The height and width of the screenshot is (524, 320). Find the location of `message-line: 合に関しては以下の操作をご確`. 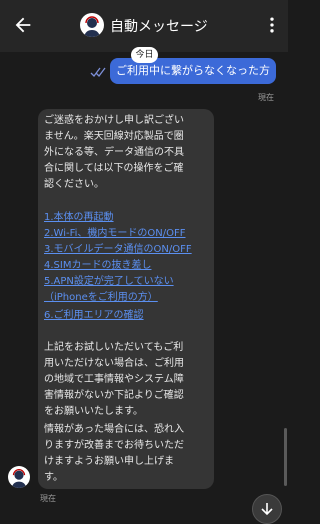

message-line: 合に関しては以下の操作をご確 is located at coordinates (114, 168).